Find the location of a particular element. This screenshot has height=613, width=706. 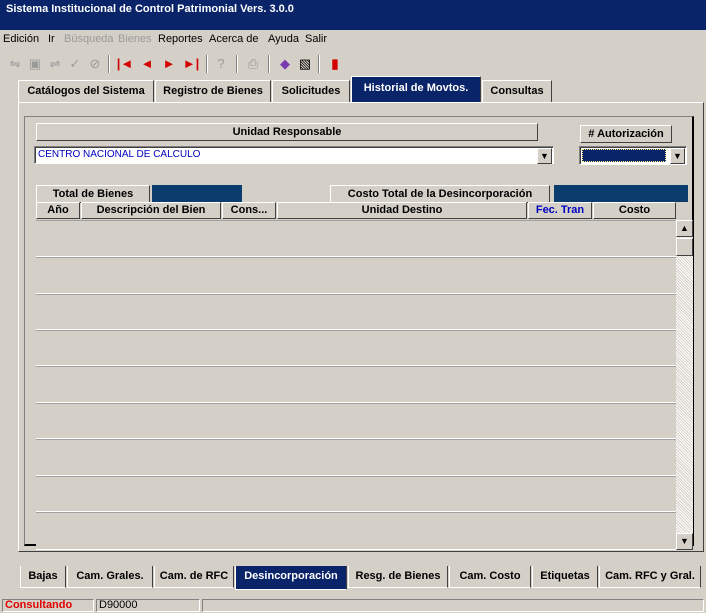

total-bienes-label: Total de Bienes is located at coordinates (93, 194).